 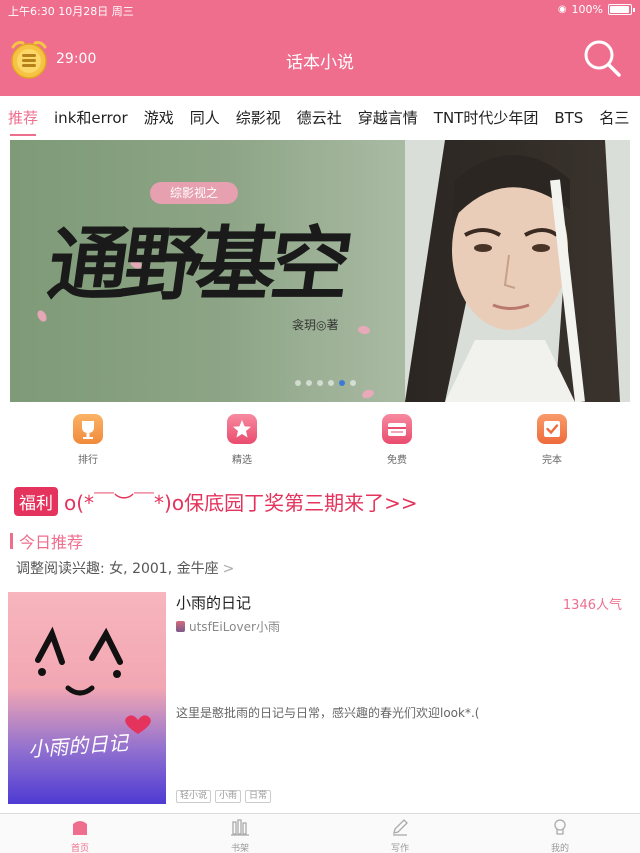 What do you see at coordinates (562, 9) in the screenshot?
I see `wifi-icon: ◉` at bounding box center [562, 9].